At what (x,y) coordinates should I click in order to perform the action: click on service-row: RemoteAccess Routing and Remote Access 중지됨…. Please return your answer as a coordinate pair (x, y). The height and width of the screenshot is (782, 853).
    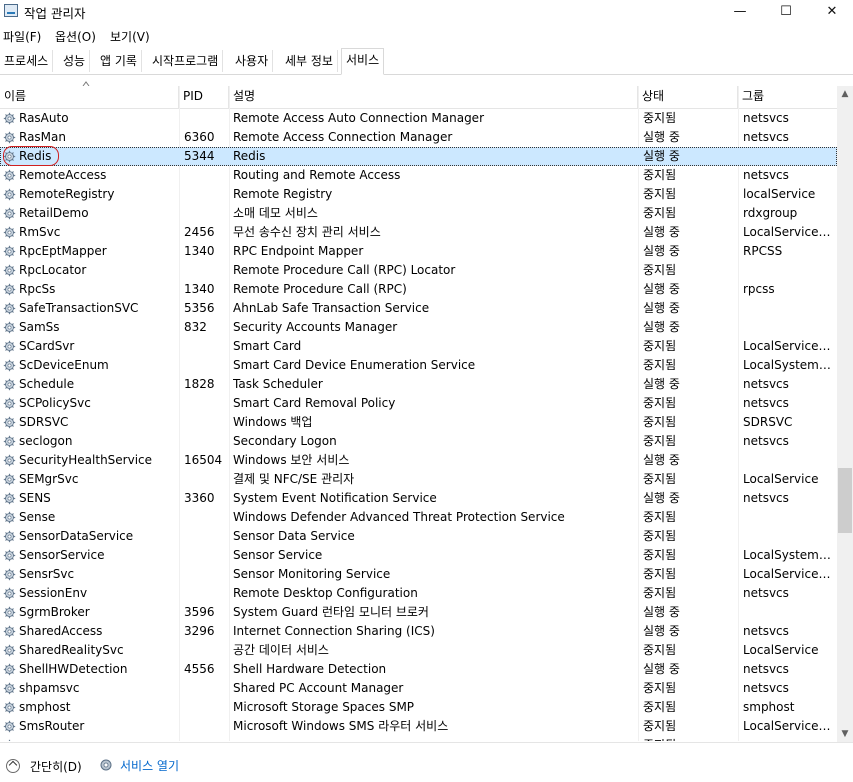
    Looking at the image, I should click on (418, 175).